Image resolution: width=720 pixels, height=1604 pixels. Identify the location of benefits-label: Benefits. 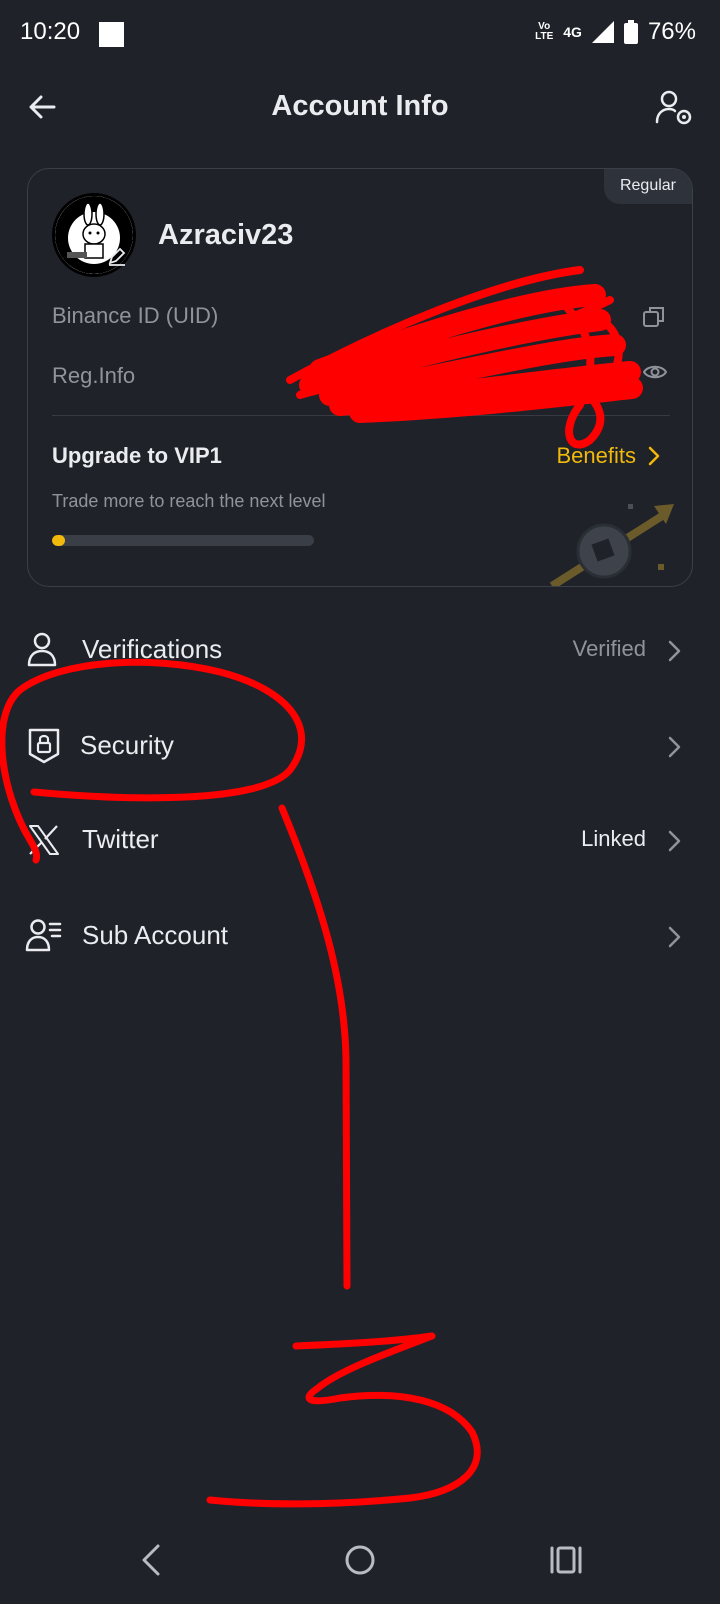
(596, 455).